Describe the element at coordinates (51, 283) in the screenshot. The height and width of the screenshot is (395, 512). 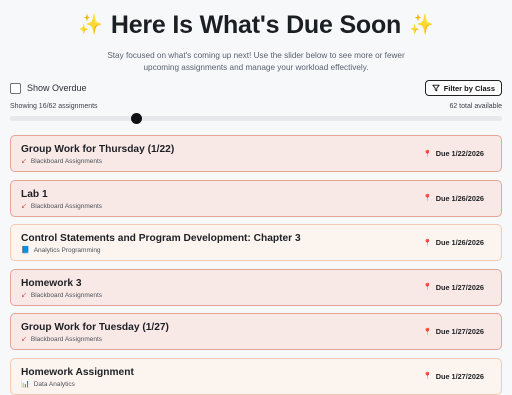
I see `assignment-title: Homework 3` at that location.